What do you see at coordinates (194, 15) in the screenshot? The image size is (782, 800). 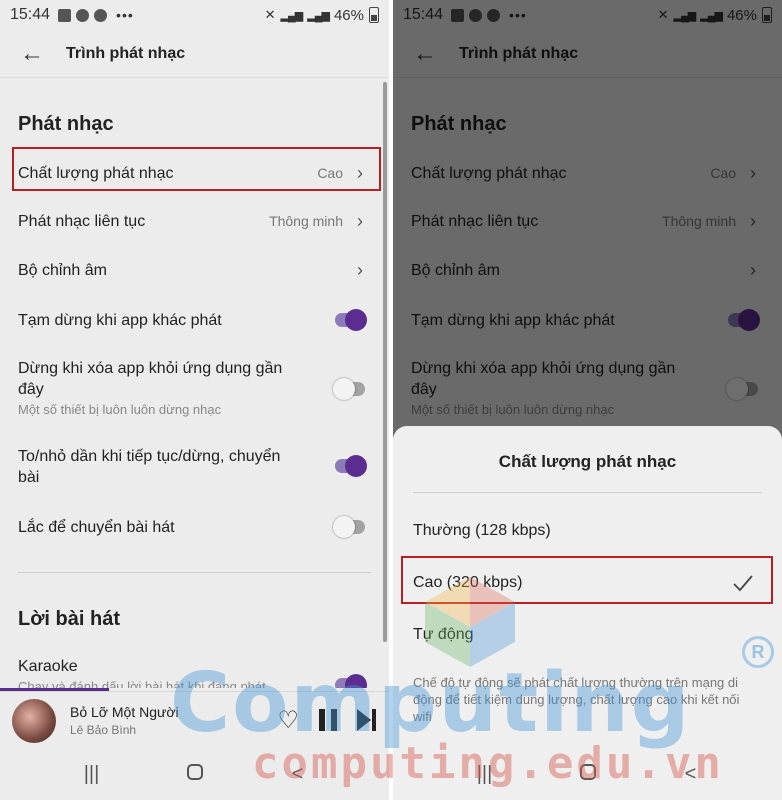 I see `status-bar: 15:44 ••• ✕ ▂▄▆ ▂▄▆ 46%` at bounding box center [194, 15].